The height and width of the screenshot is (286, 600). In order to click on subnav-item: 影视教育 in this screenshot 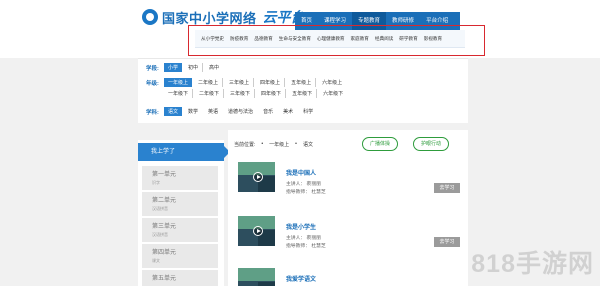, I will do `click(433, 39)`.